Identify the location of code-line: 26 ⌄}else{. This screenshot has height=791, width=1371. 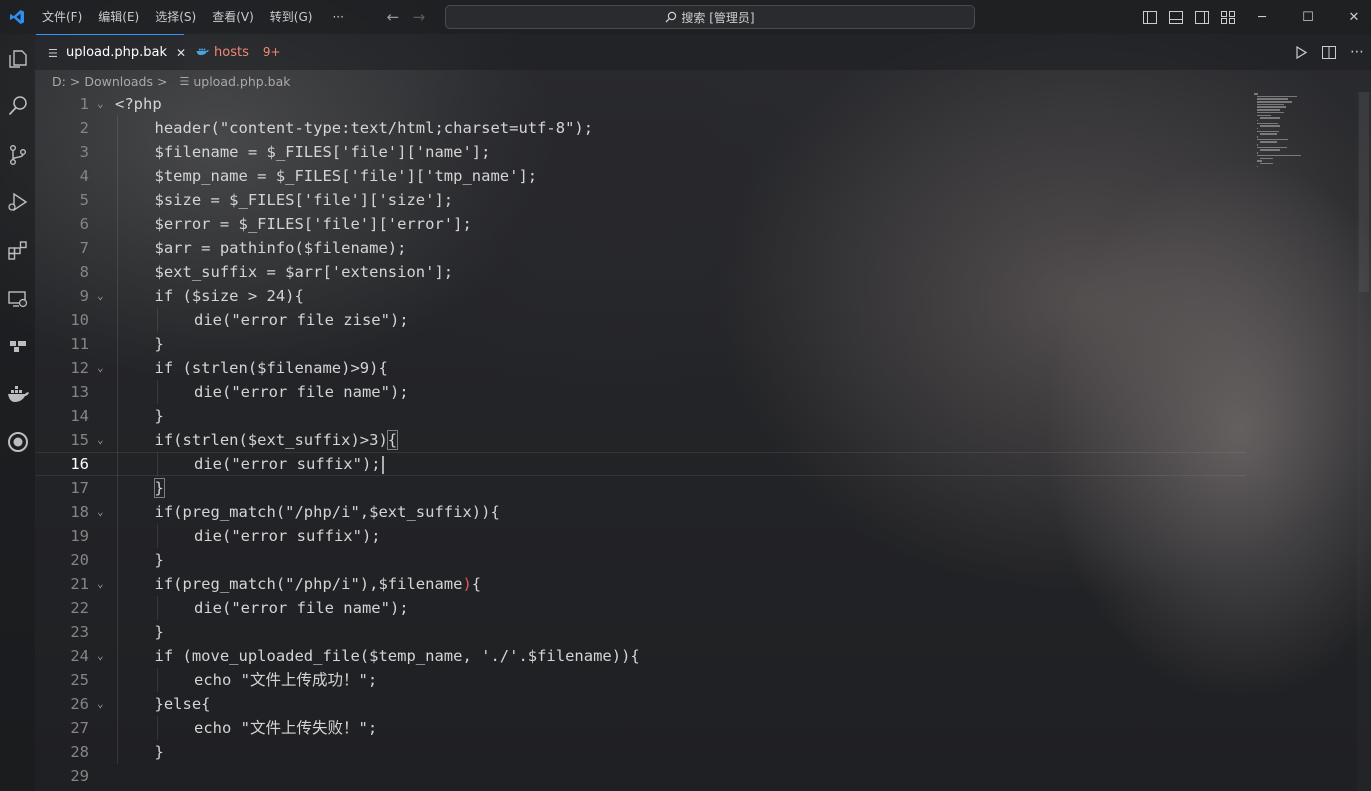
(640, 704).